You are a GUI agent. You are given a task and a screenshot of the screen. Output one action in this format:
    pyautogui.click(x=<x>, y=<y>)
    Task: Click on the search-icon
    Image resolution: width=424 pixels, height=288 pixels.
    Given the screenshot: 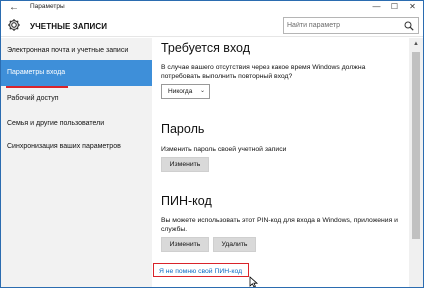 What is the action you would take?
    pyautogui.click(x=409, y=26)
    